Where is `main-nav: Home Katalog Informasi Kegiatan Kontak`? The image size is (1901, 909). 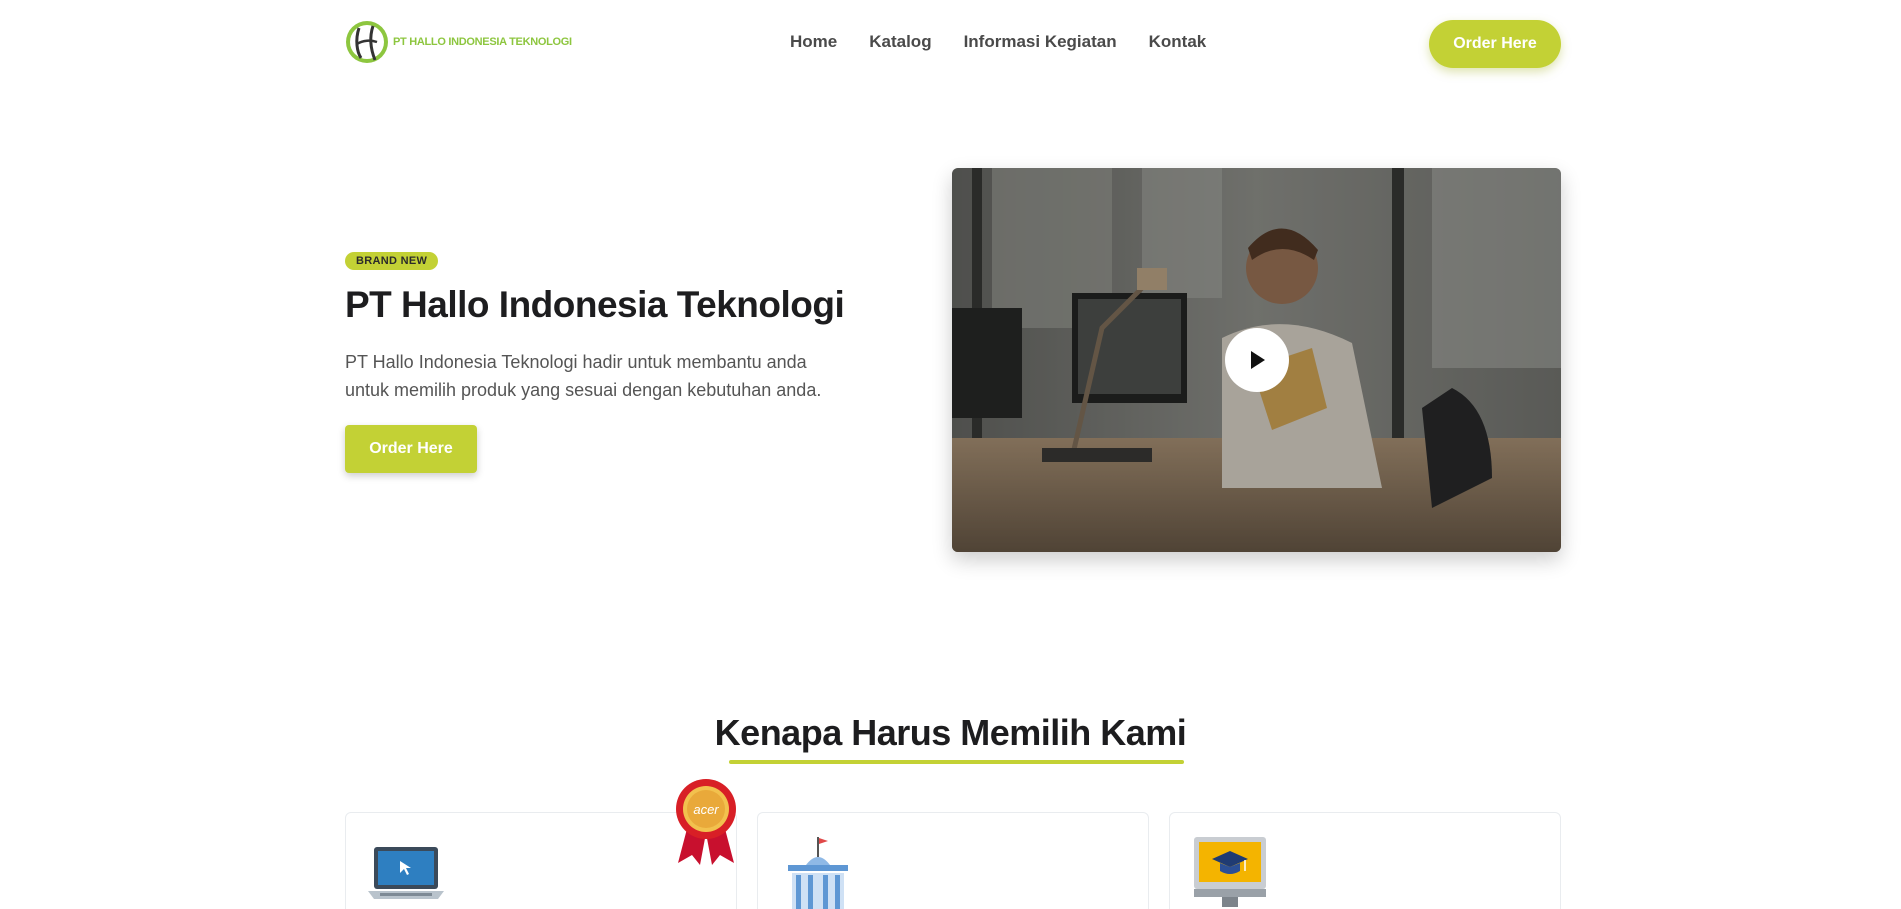 main-nav: Home Katalog Informasi Kegiatan Kontak is located at coordinates (998, 42).